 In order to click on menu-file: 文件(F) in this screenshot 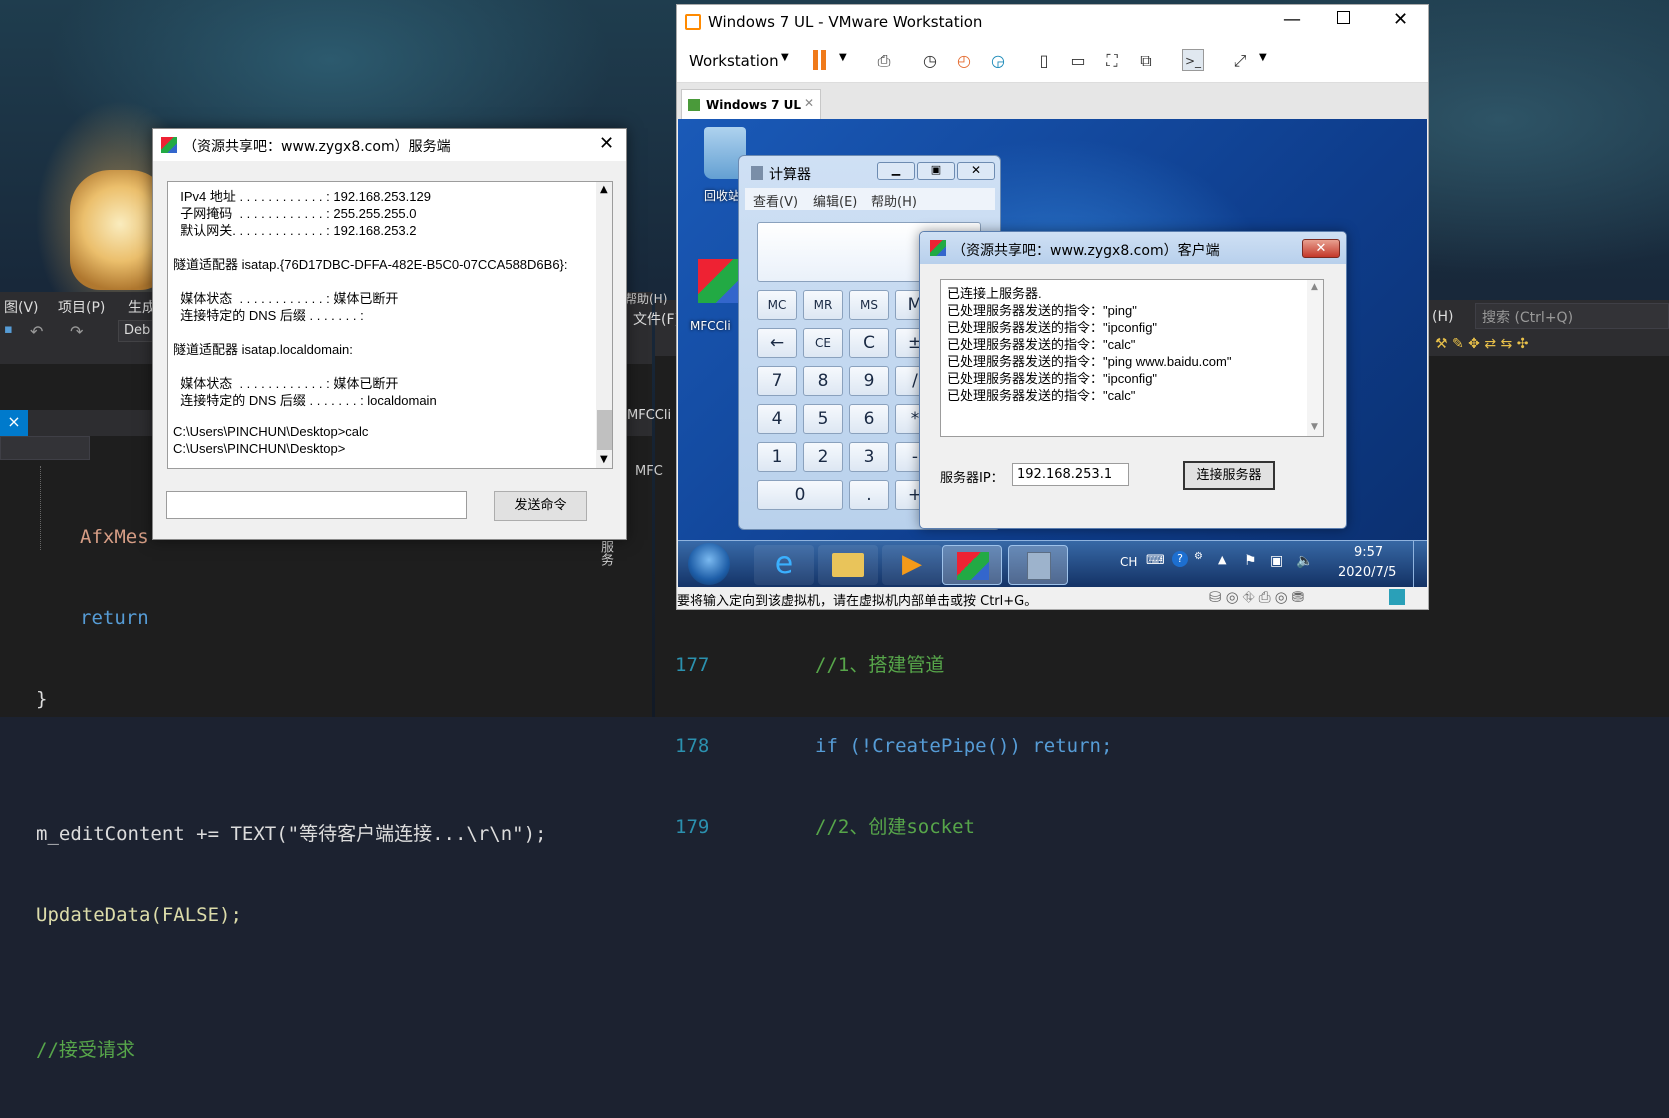, I will do `click(656, 319)`.